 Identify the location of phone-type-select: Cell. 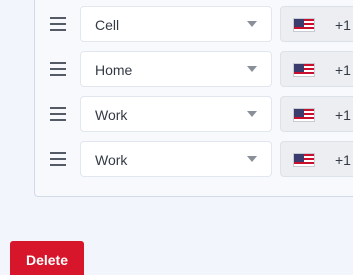
(176, 24).